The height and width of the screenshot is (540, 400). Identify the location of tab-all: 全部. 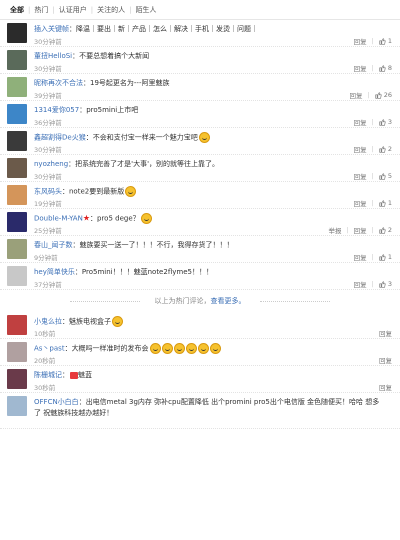
(17, 10).